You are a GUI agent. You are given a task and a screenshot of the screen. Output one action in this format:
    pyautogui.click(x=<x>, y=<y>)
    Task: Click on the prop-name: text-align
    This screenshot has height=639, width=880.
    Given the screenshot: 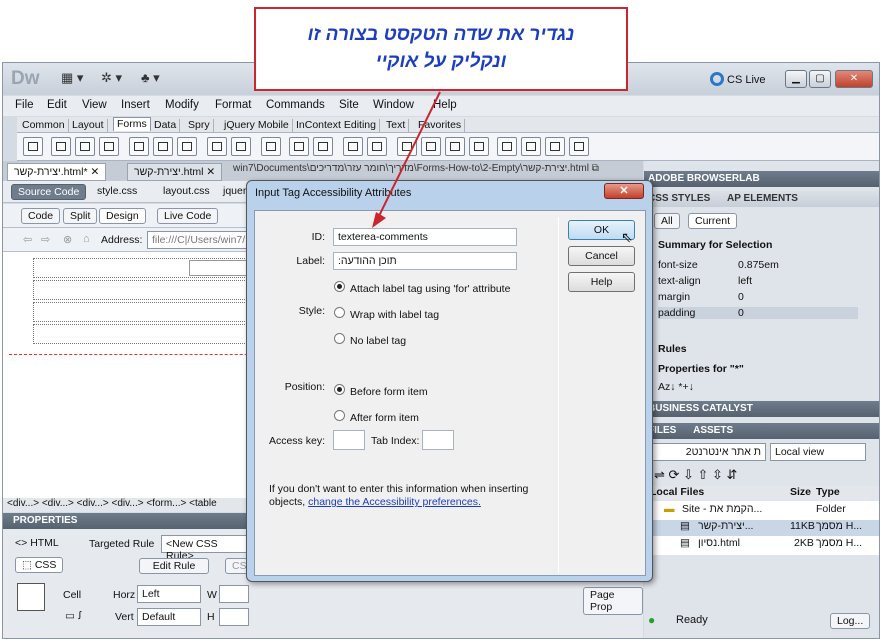 What is the action you would take?
    pyautogui.click(x=679, y=281)
    